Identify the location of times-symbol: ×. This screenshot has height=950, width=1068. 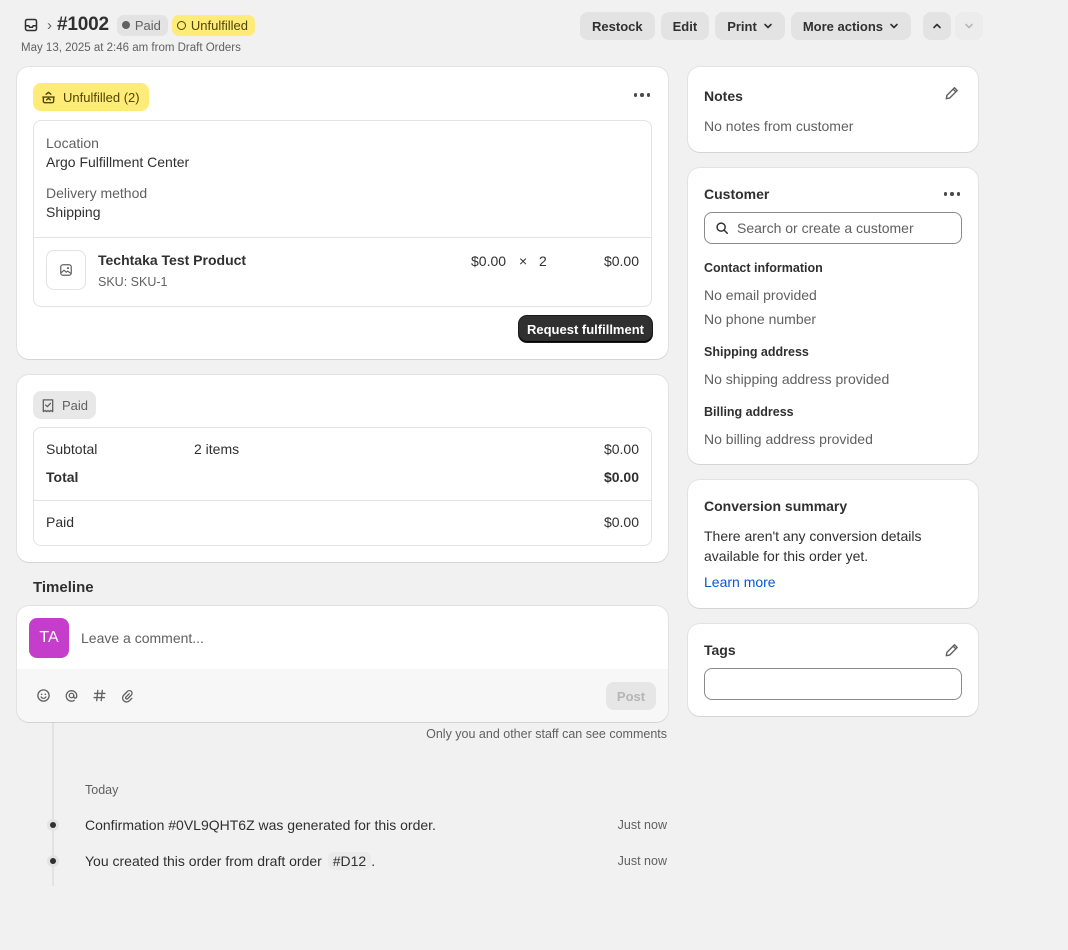
(523, 261).